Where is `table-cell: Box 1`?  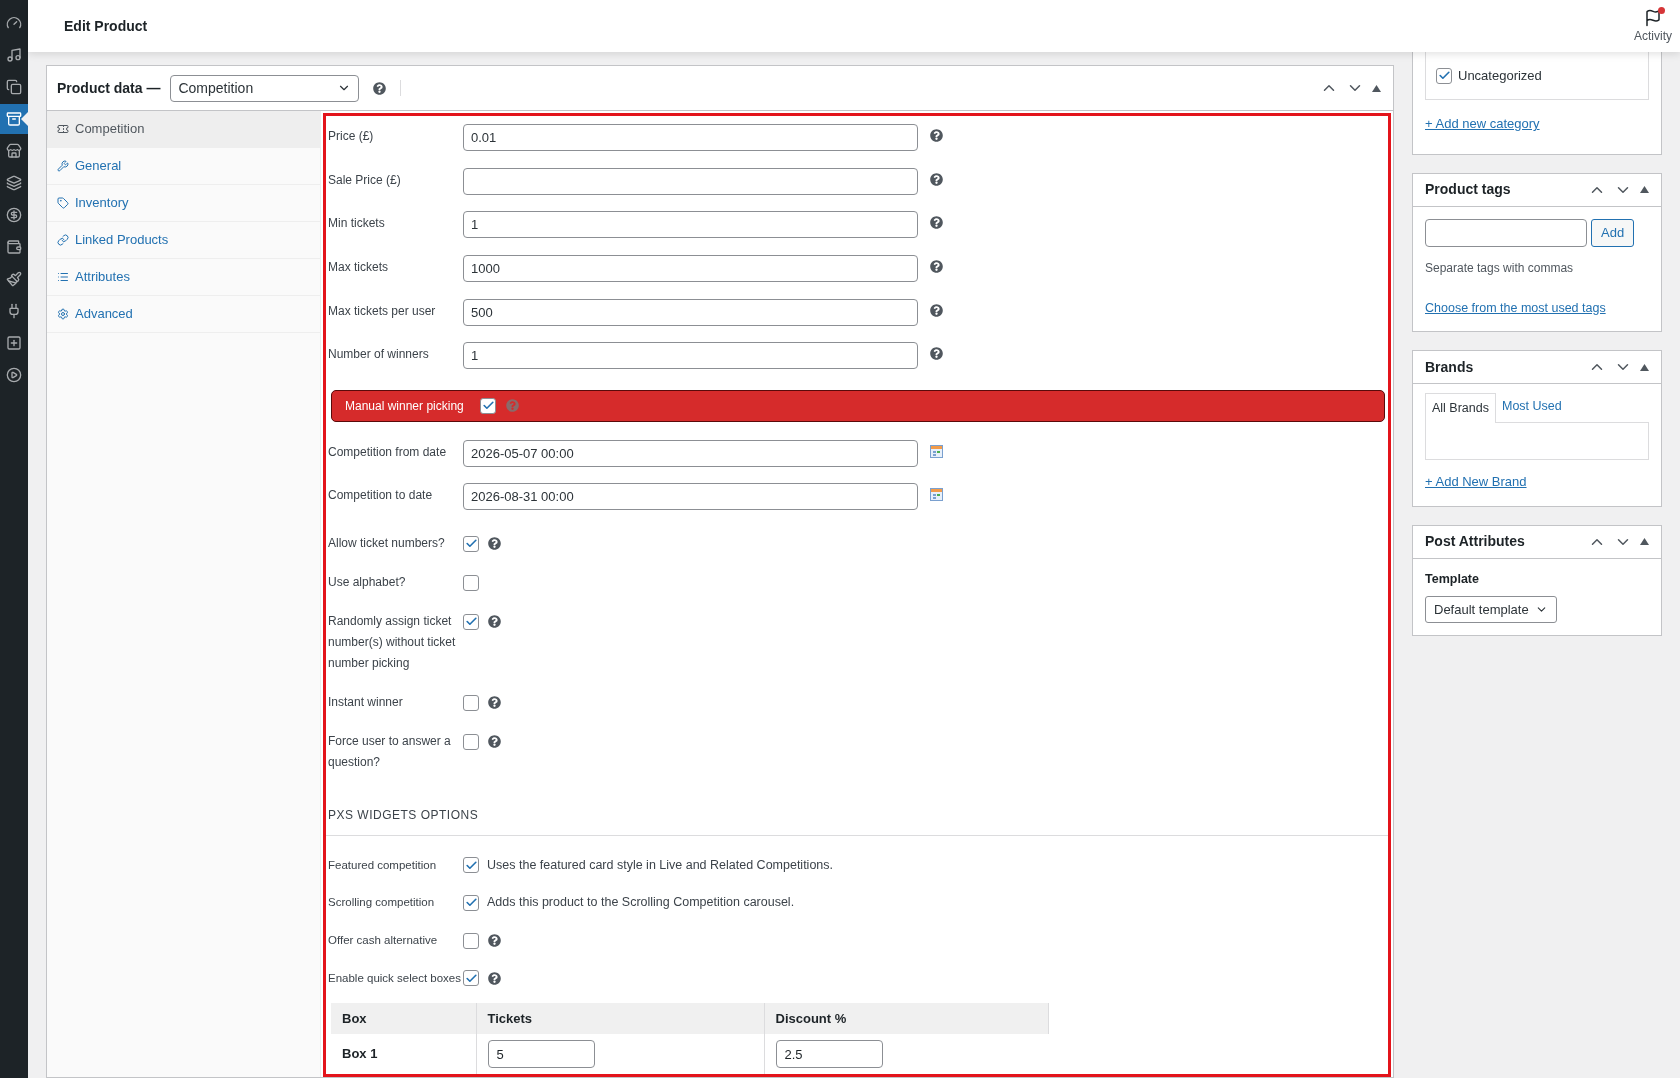
table-cell: Box 1 is located at coordinates (403, 1054).